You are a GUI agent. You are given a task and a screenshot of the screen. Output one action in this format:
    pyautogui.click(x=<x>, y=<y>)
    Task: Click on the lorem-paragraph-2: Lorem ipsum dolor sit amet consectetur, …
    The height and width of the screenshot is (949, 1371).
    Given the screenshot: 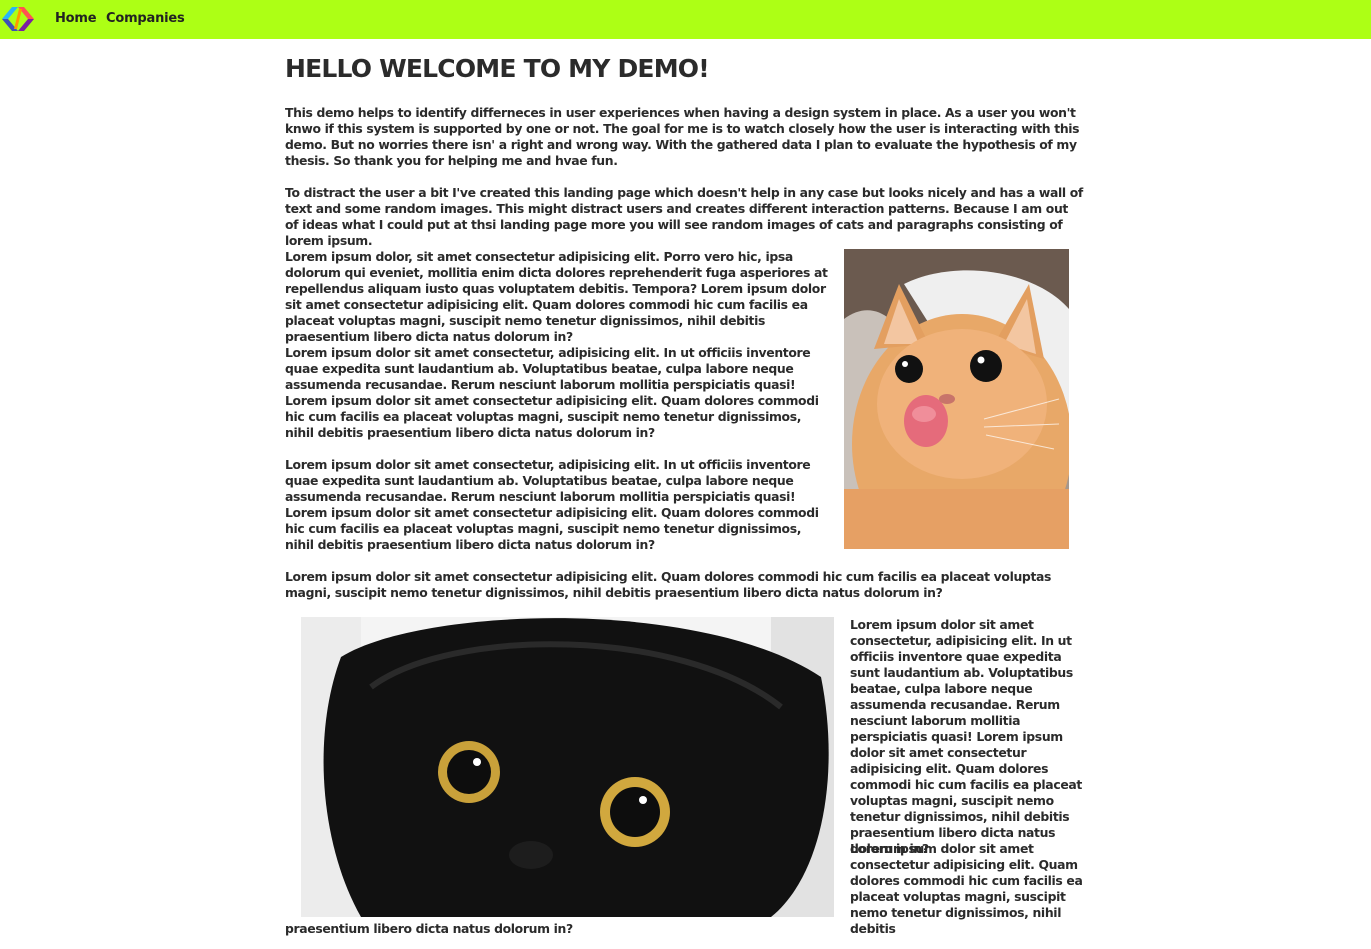 What is the action you would take?
    pyautogui.click(x=552, y=392)
    